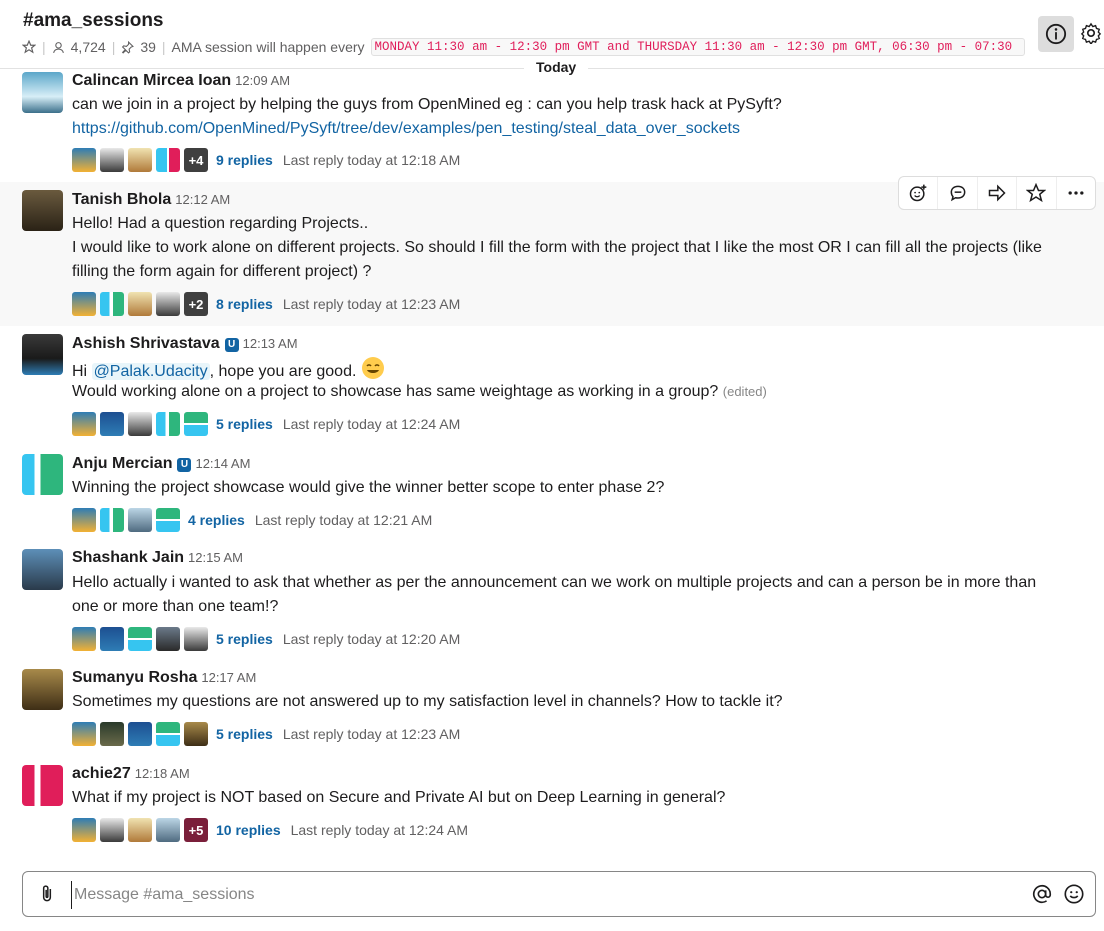  I want to click on paperclip-icon, so click(47, 894).